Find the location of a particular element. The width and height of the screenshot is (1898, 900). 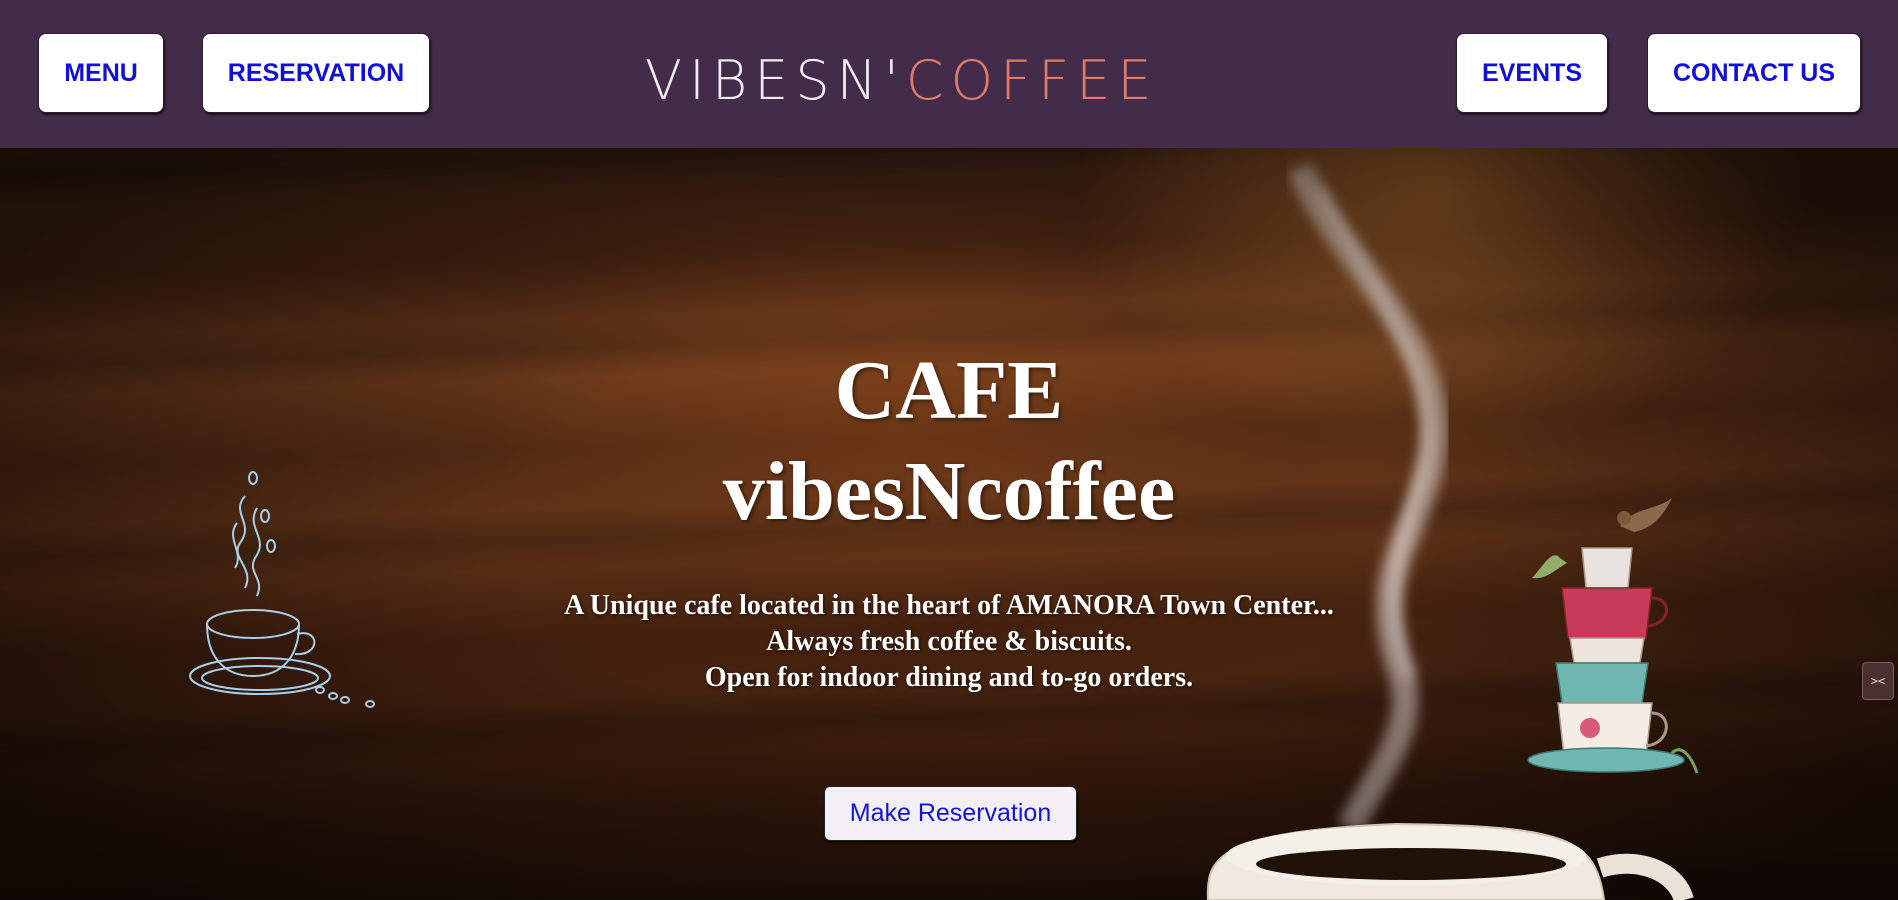

hero-title-line-1: CAFE is located at coordinates (949, 390).